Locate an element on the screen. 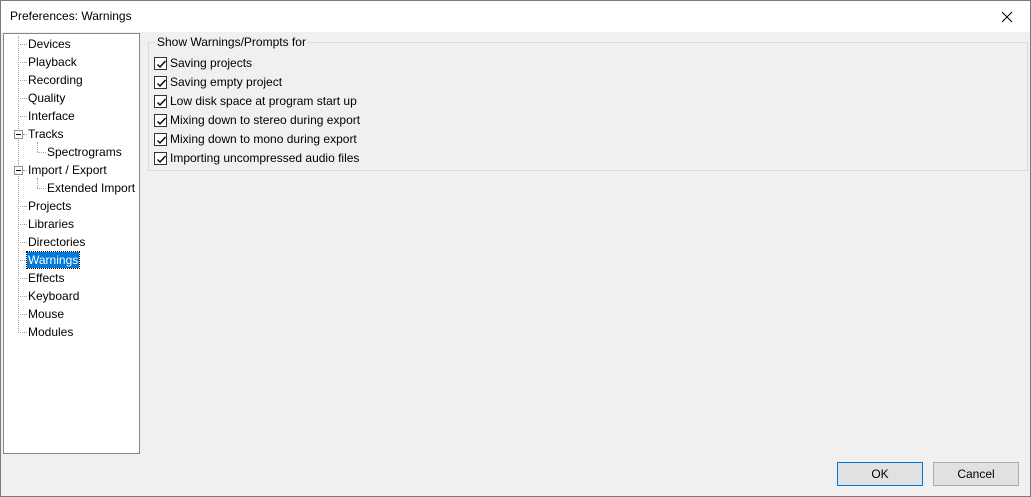 The width and height of the screenshot is (1031, 497). title-bar: Preferences: Warnings is located at coordinates (515, 16).